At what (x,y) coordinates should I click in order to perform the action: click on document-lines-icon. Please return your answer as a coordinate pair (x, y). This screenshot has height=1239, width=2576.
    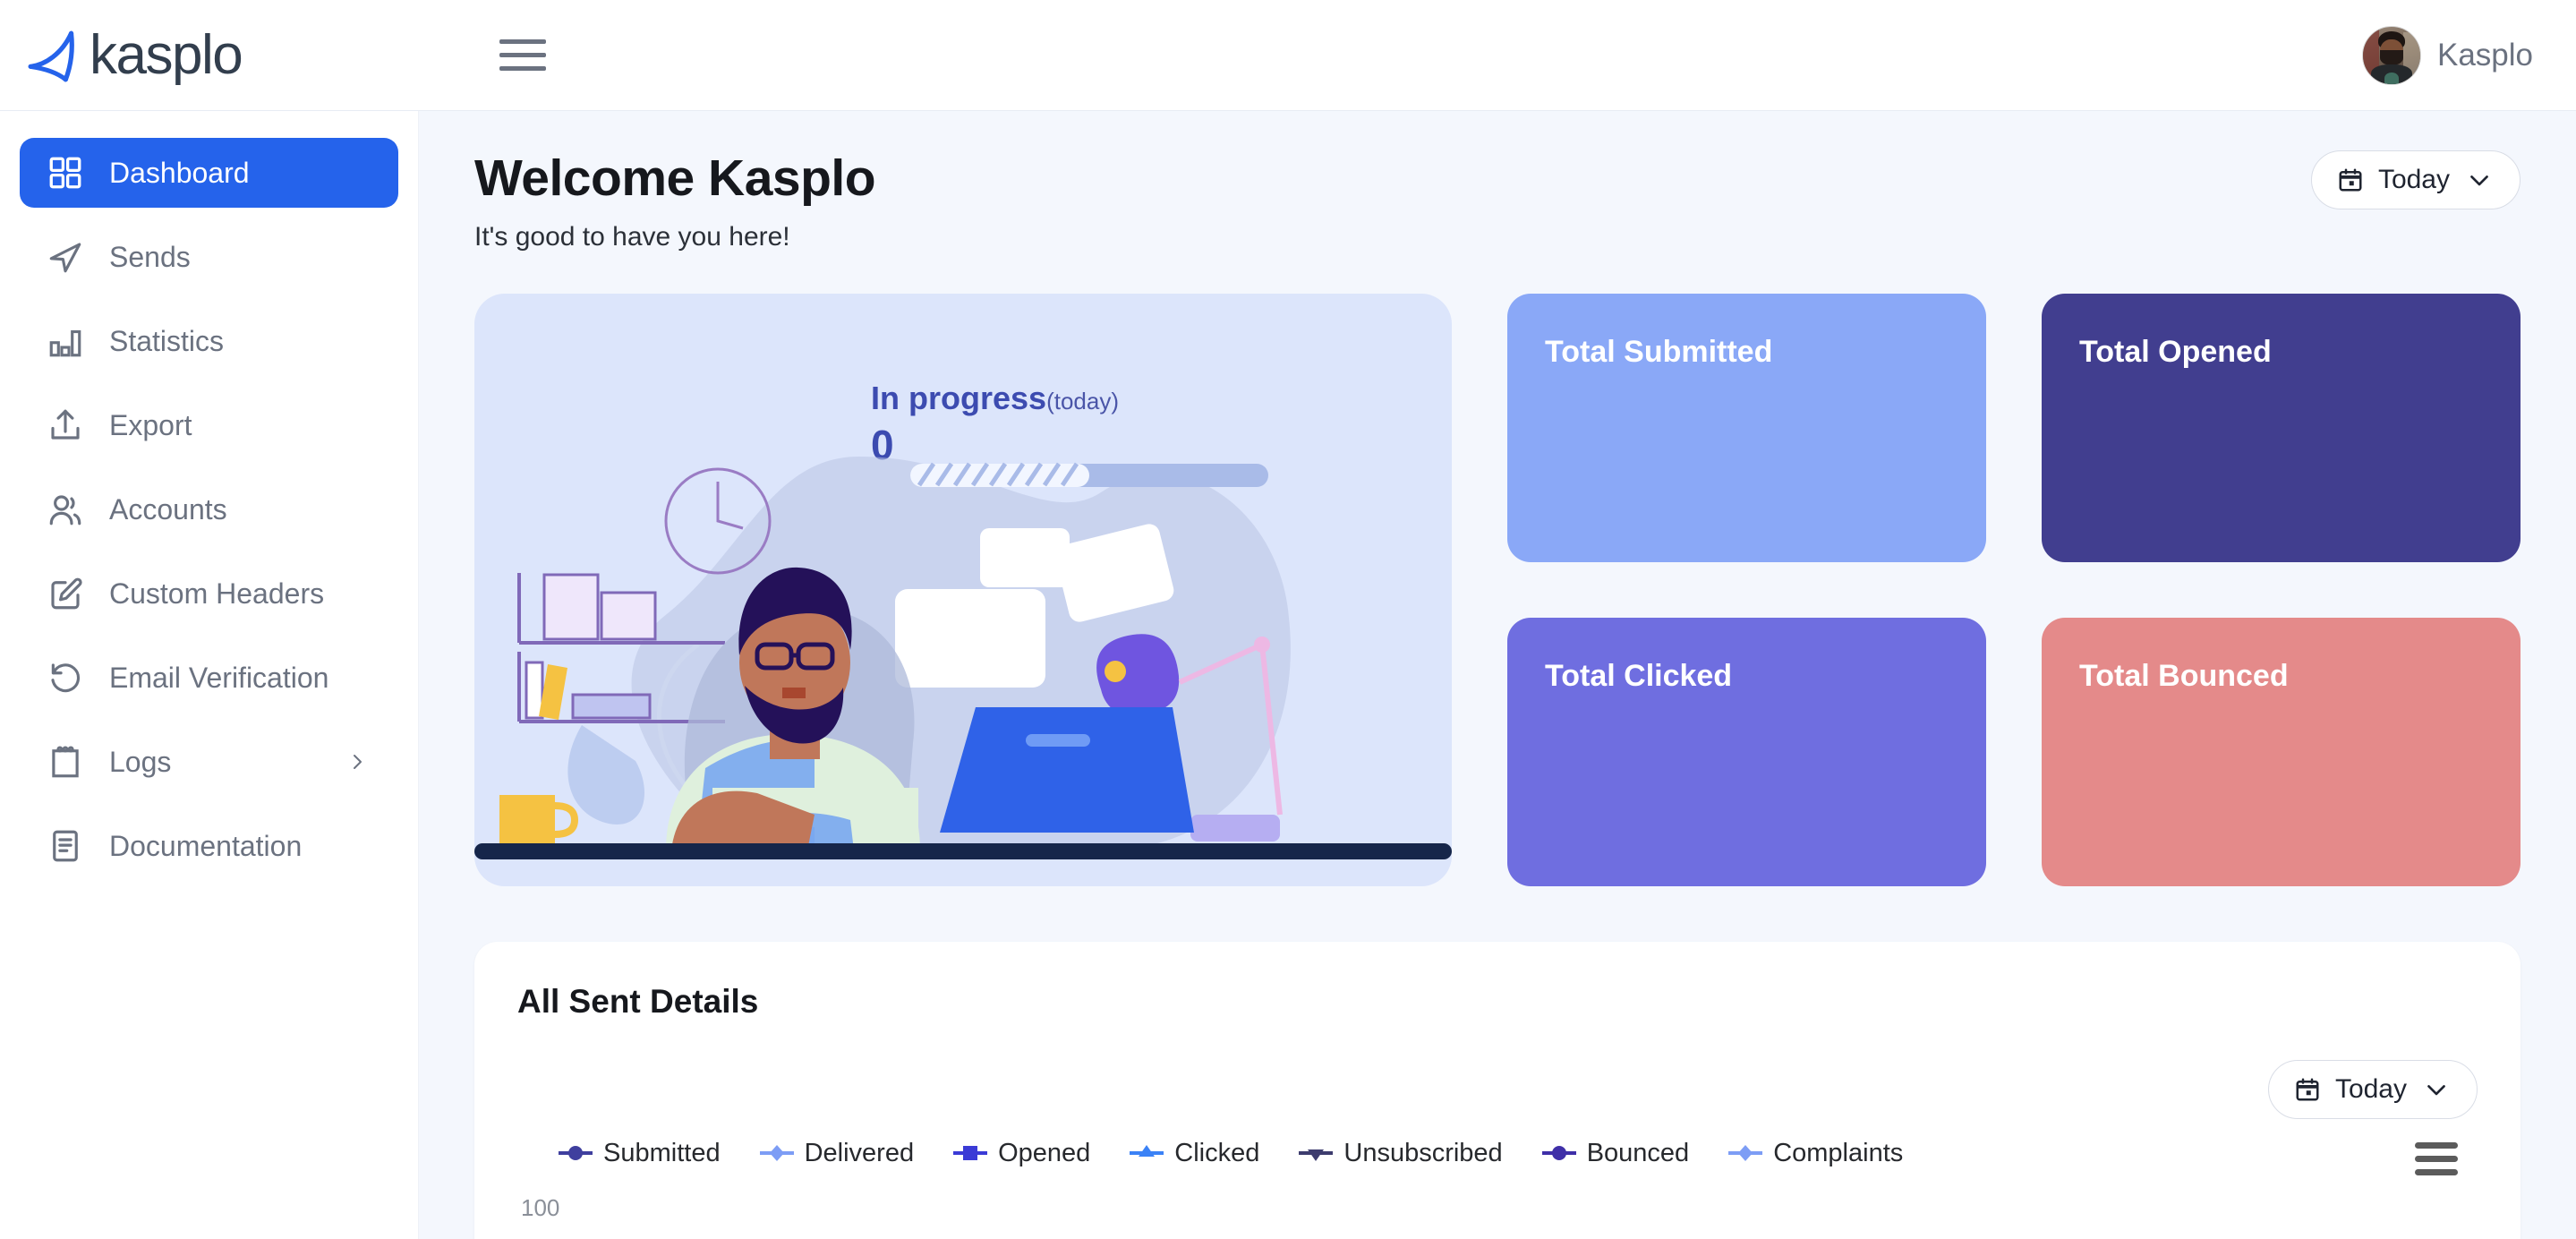
    Looking at the image, I should click on (65, 846).